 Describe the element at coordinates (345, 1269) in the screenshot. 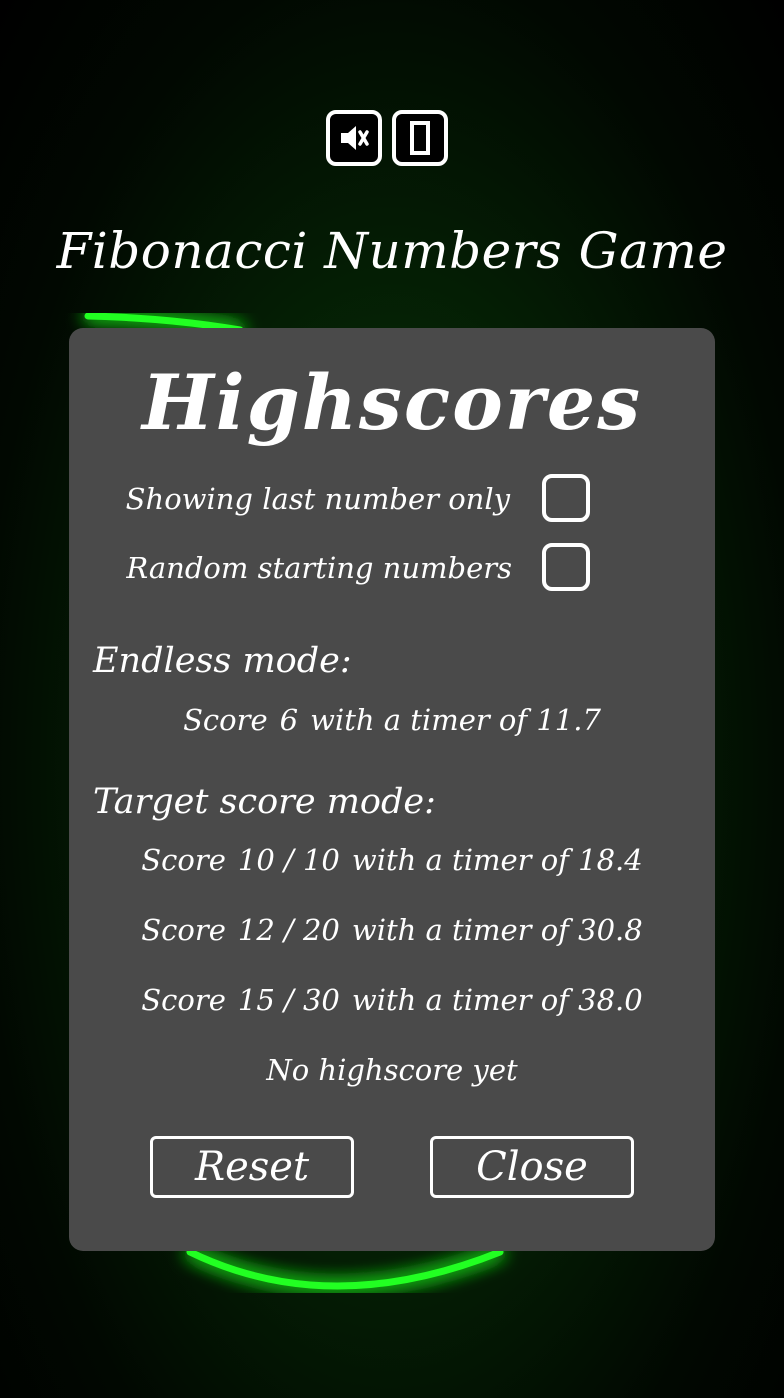

I see `glow-ring-bottom-arc` at that location.